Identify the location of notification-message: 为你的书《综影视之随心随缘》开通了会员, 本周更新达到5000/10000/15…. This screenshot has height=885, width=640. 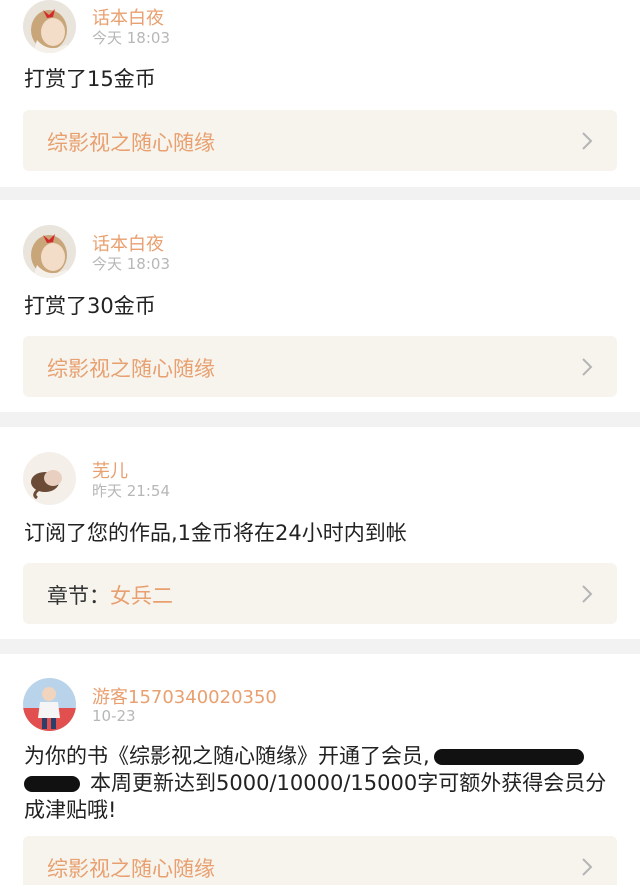
(315, 783).